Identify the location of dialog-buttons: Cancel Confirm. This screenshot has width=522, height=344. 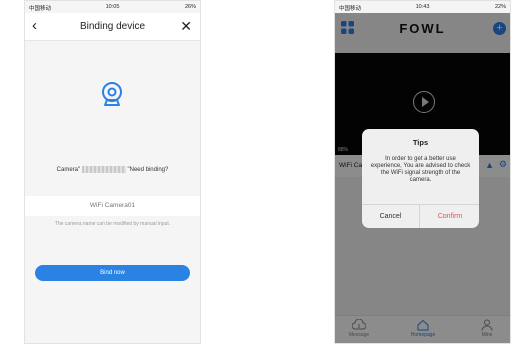
(420, 216).